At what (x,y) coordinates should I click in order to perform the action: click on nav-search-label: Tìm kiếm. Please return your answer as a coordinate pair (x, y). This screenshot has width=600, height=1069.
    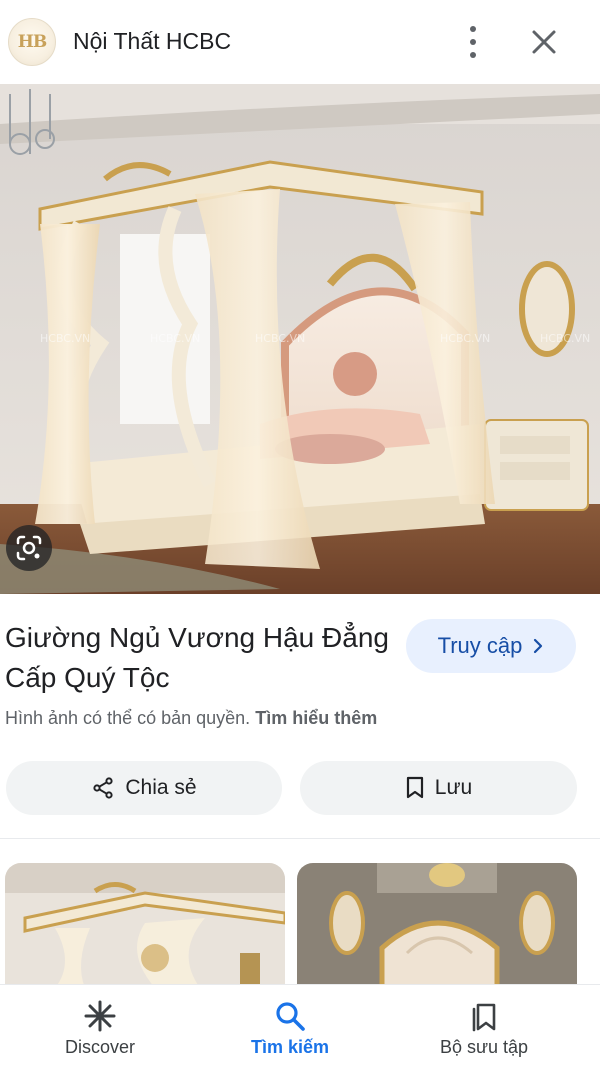
    Looking at the image, I should click on (290, 1047).